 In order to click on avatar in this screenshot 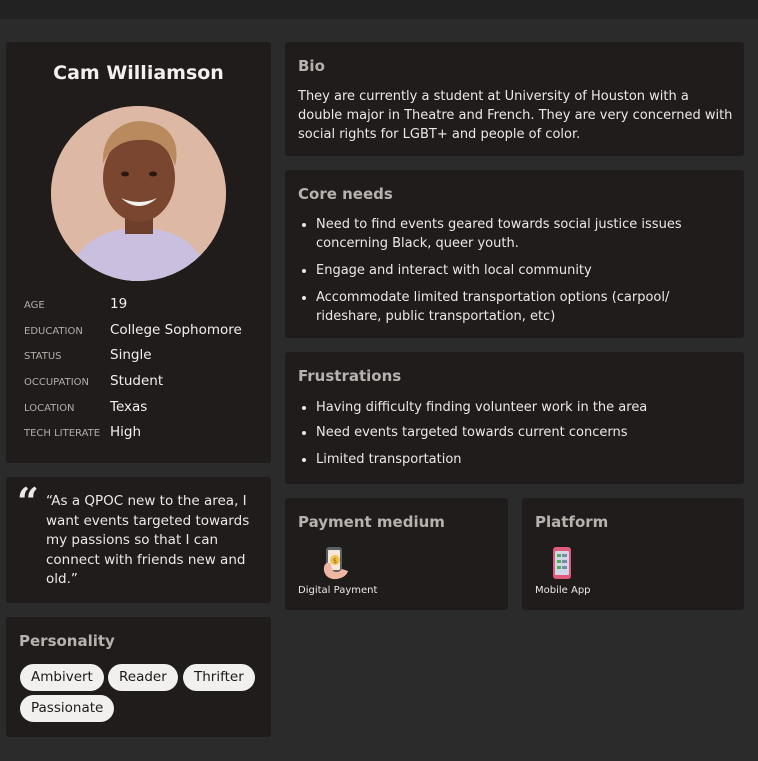, I will do `click(138, 193)`.